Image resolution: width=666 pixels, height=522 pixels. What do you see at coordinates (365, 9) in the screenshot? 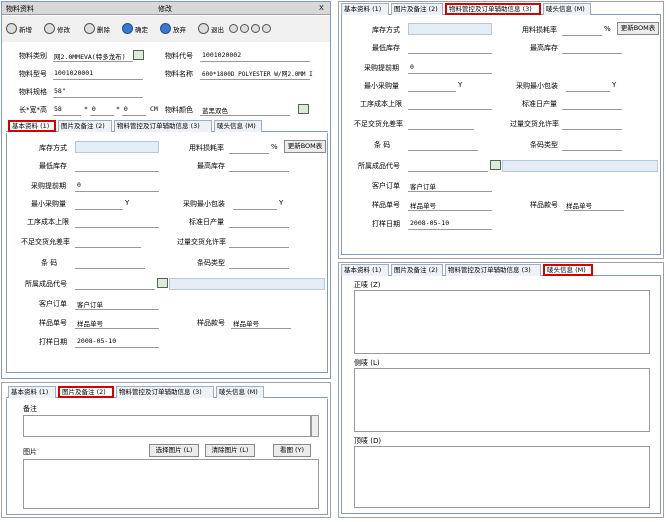
I see `tab-basic-3: 基本资料 (1)` at bounding box center [365, 9].